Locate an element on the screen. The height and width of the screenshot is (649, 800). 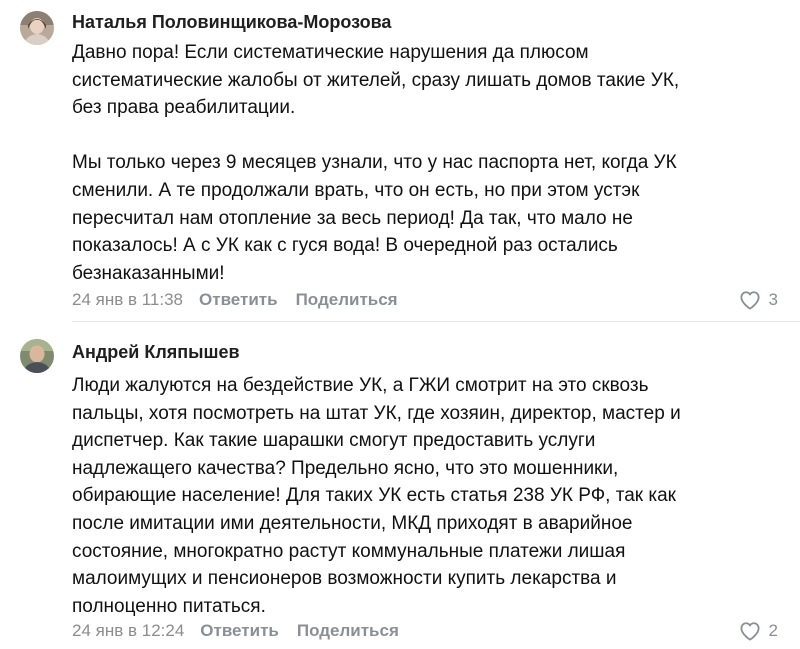
comment-author: Андрей Кляпышев is located at coordinates (156, 352).